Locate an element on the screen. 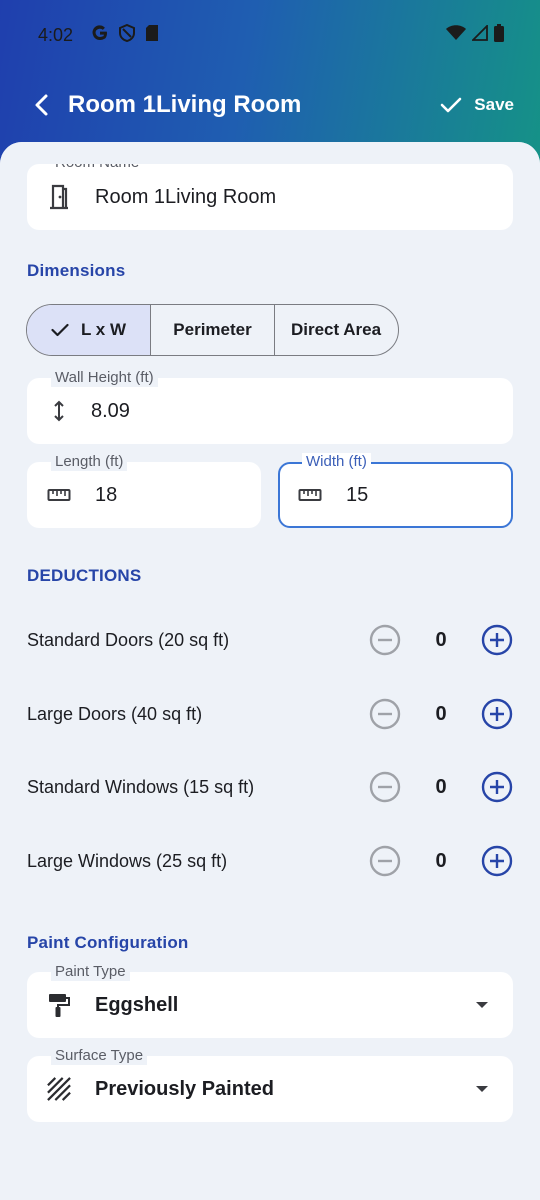  mode-direct-area-button: Direct Area is located at coordinates (336, 330).